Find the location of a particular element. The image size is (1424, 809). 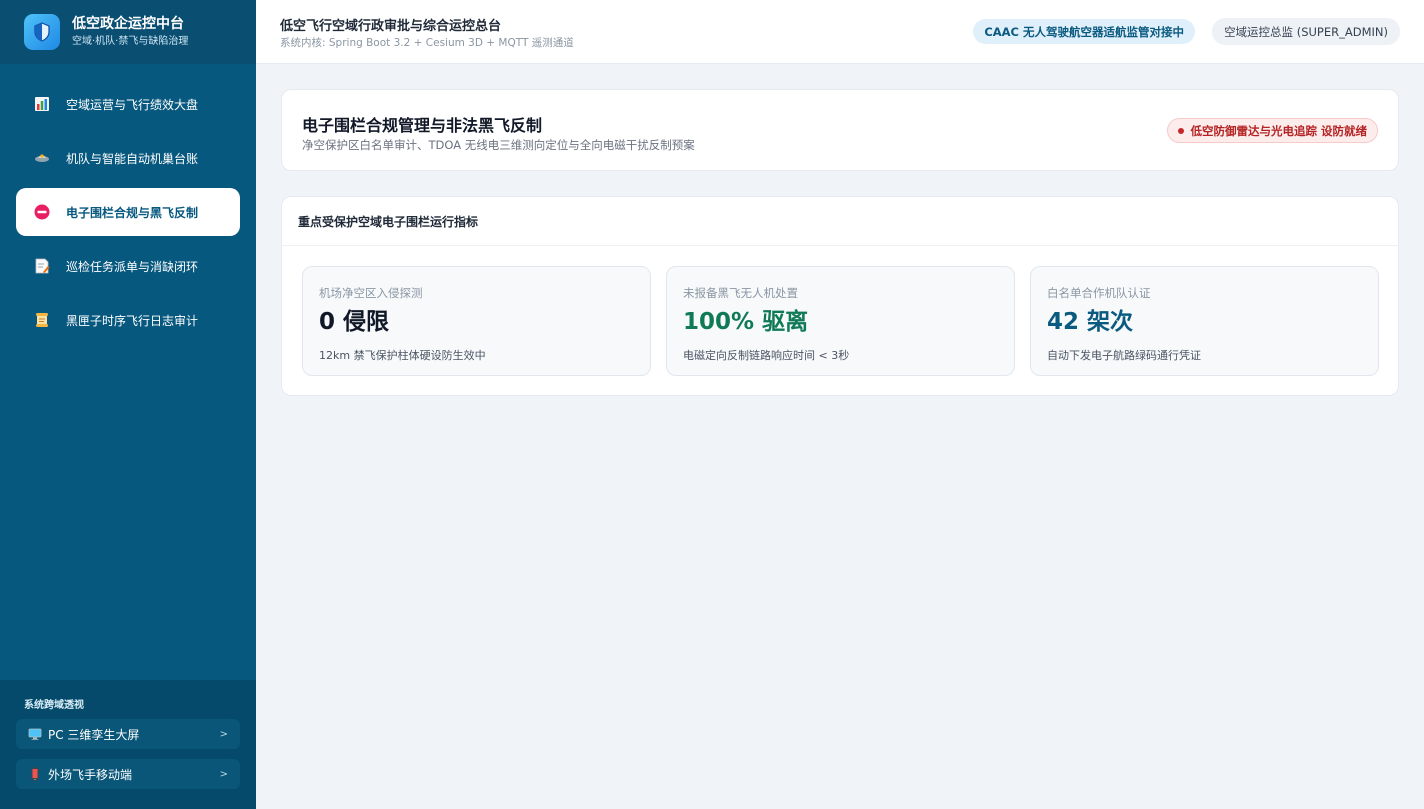

link-3d-twin-screen: PC 三维孪生大屏 > is located at coordinates (128, 734).